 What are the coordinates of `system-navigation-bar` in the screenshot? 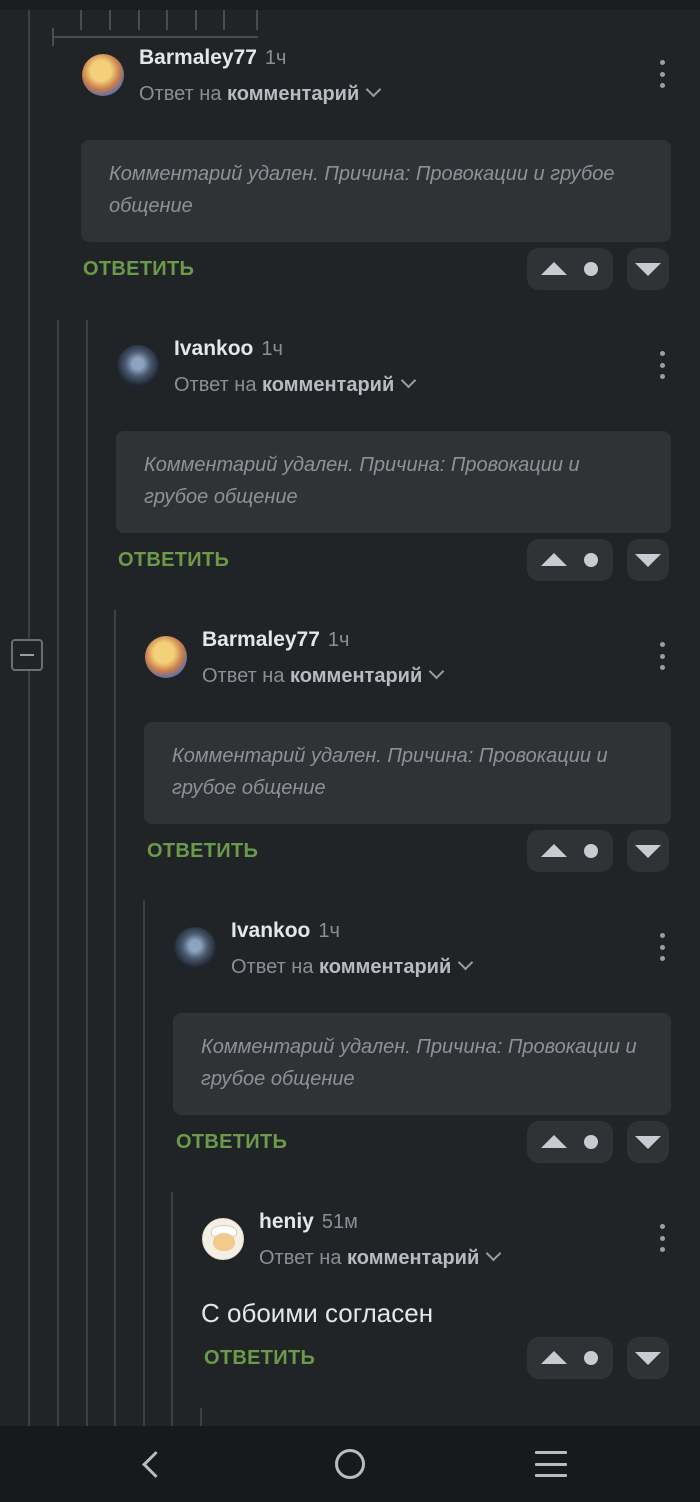 It's located at (350, 1464).